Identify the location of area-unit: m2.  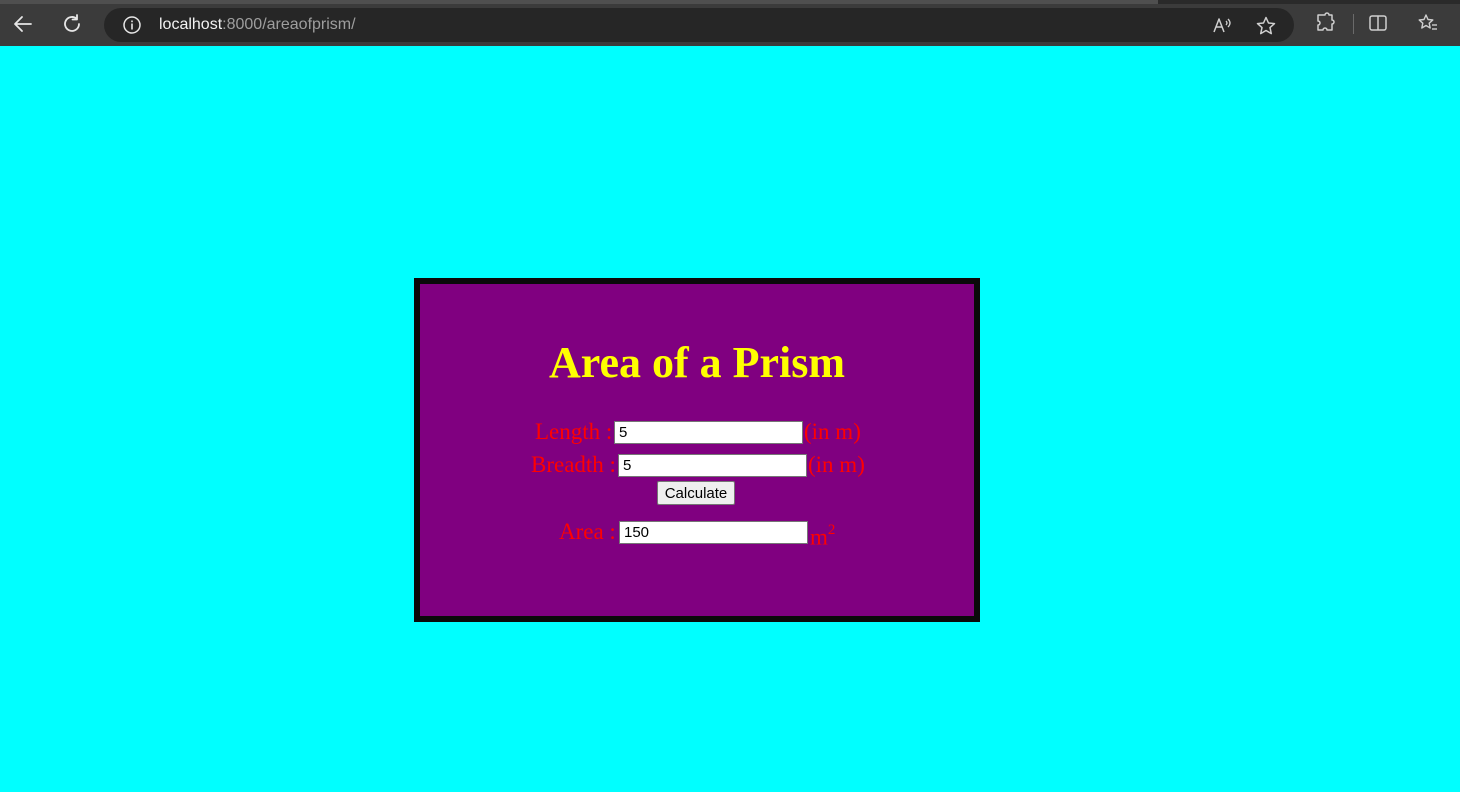
(822, 535).